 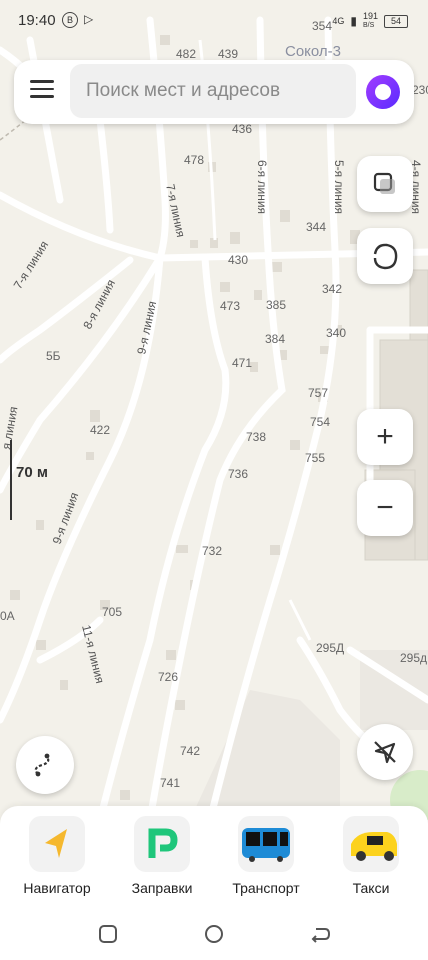 I want to click on scale-label: 70 м, so click(x=32, y=472).